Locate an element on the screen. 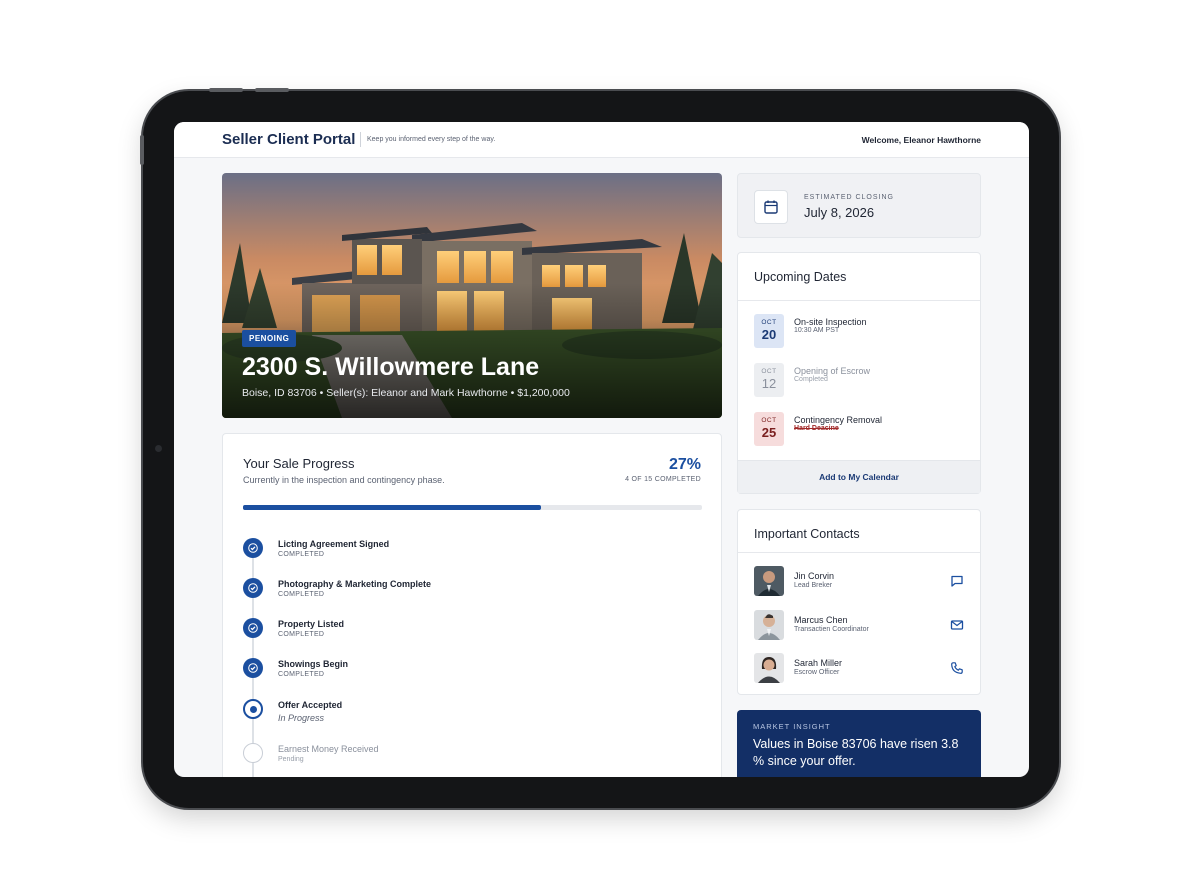  progress-step-pending: Earnest Money Received Pending is located at coordinates (443, 758).